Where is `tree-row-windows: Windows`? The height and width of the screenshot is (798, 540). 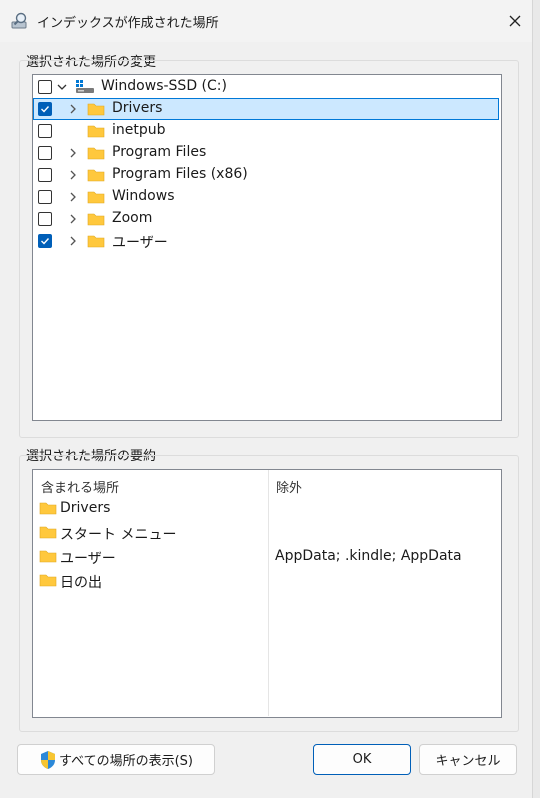 tree-row-windows: Windows is located at coordinates (266, 197).